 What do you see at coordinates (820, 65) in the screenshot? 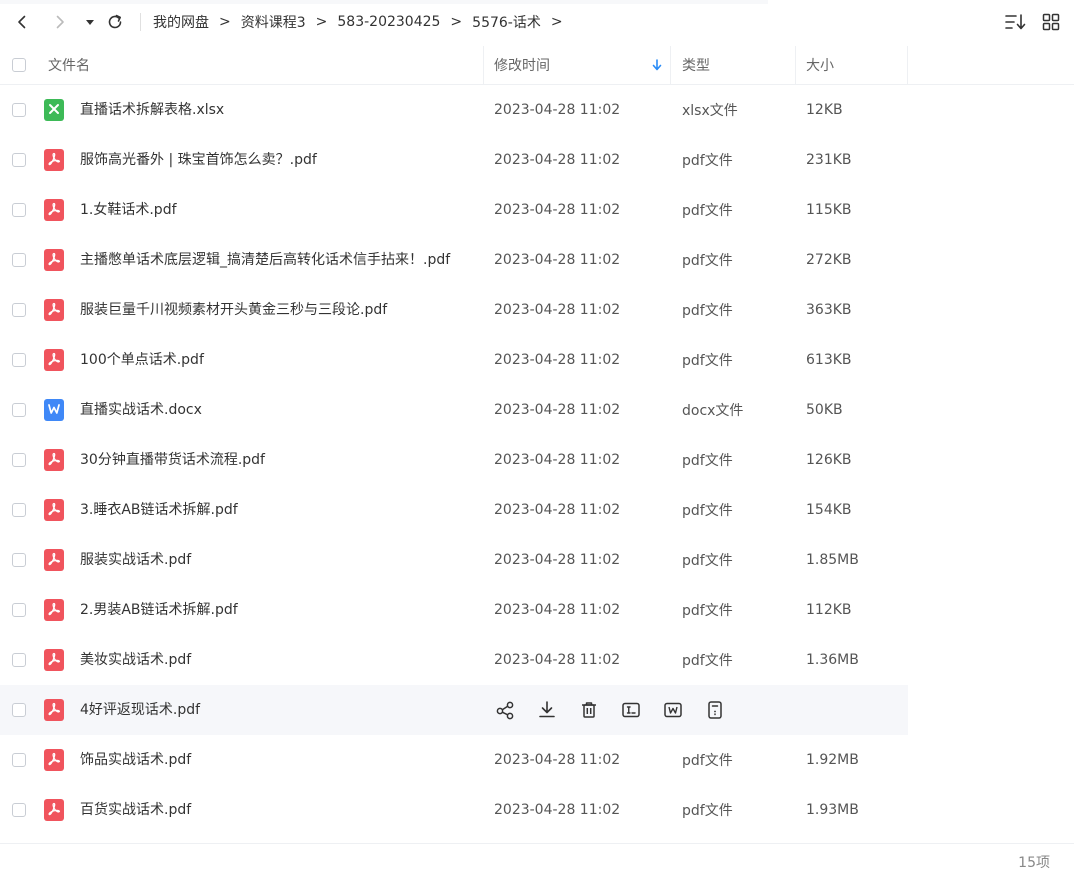
I see `column-header-size: 大小` at bounding box center [820, 65].